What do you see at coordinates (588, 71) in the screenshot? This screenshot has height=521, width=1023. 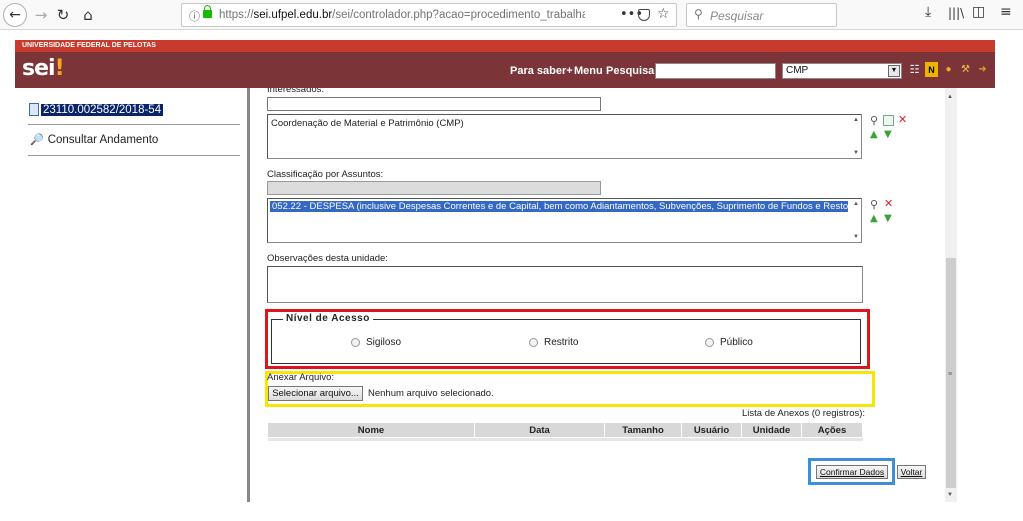 I see `menu-link: Menu` at bounding box center [588, 71].